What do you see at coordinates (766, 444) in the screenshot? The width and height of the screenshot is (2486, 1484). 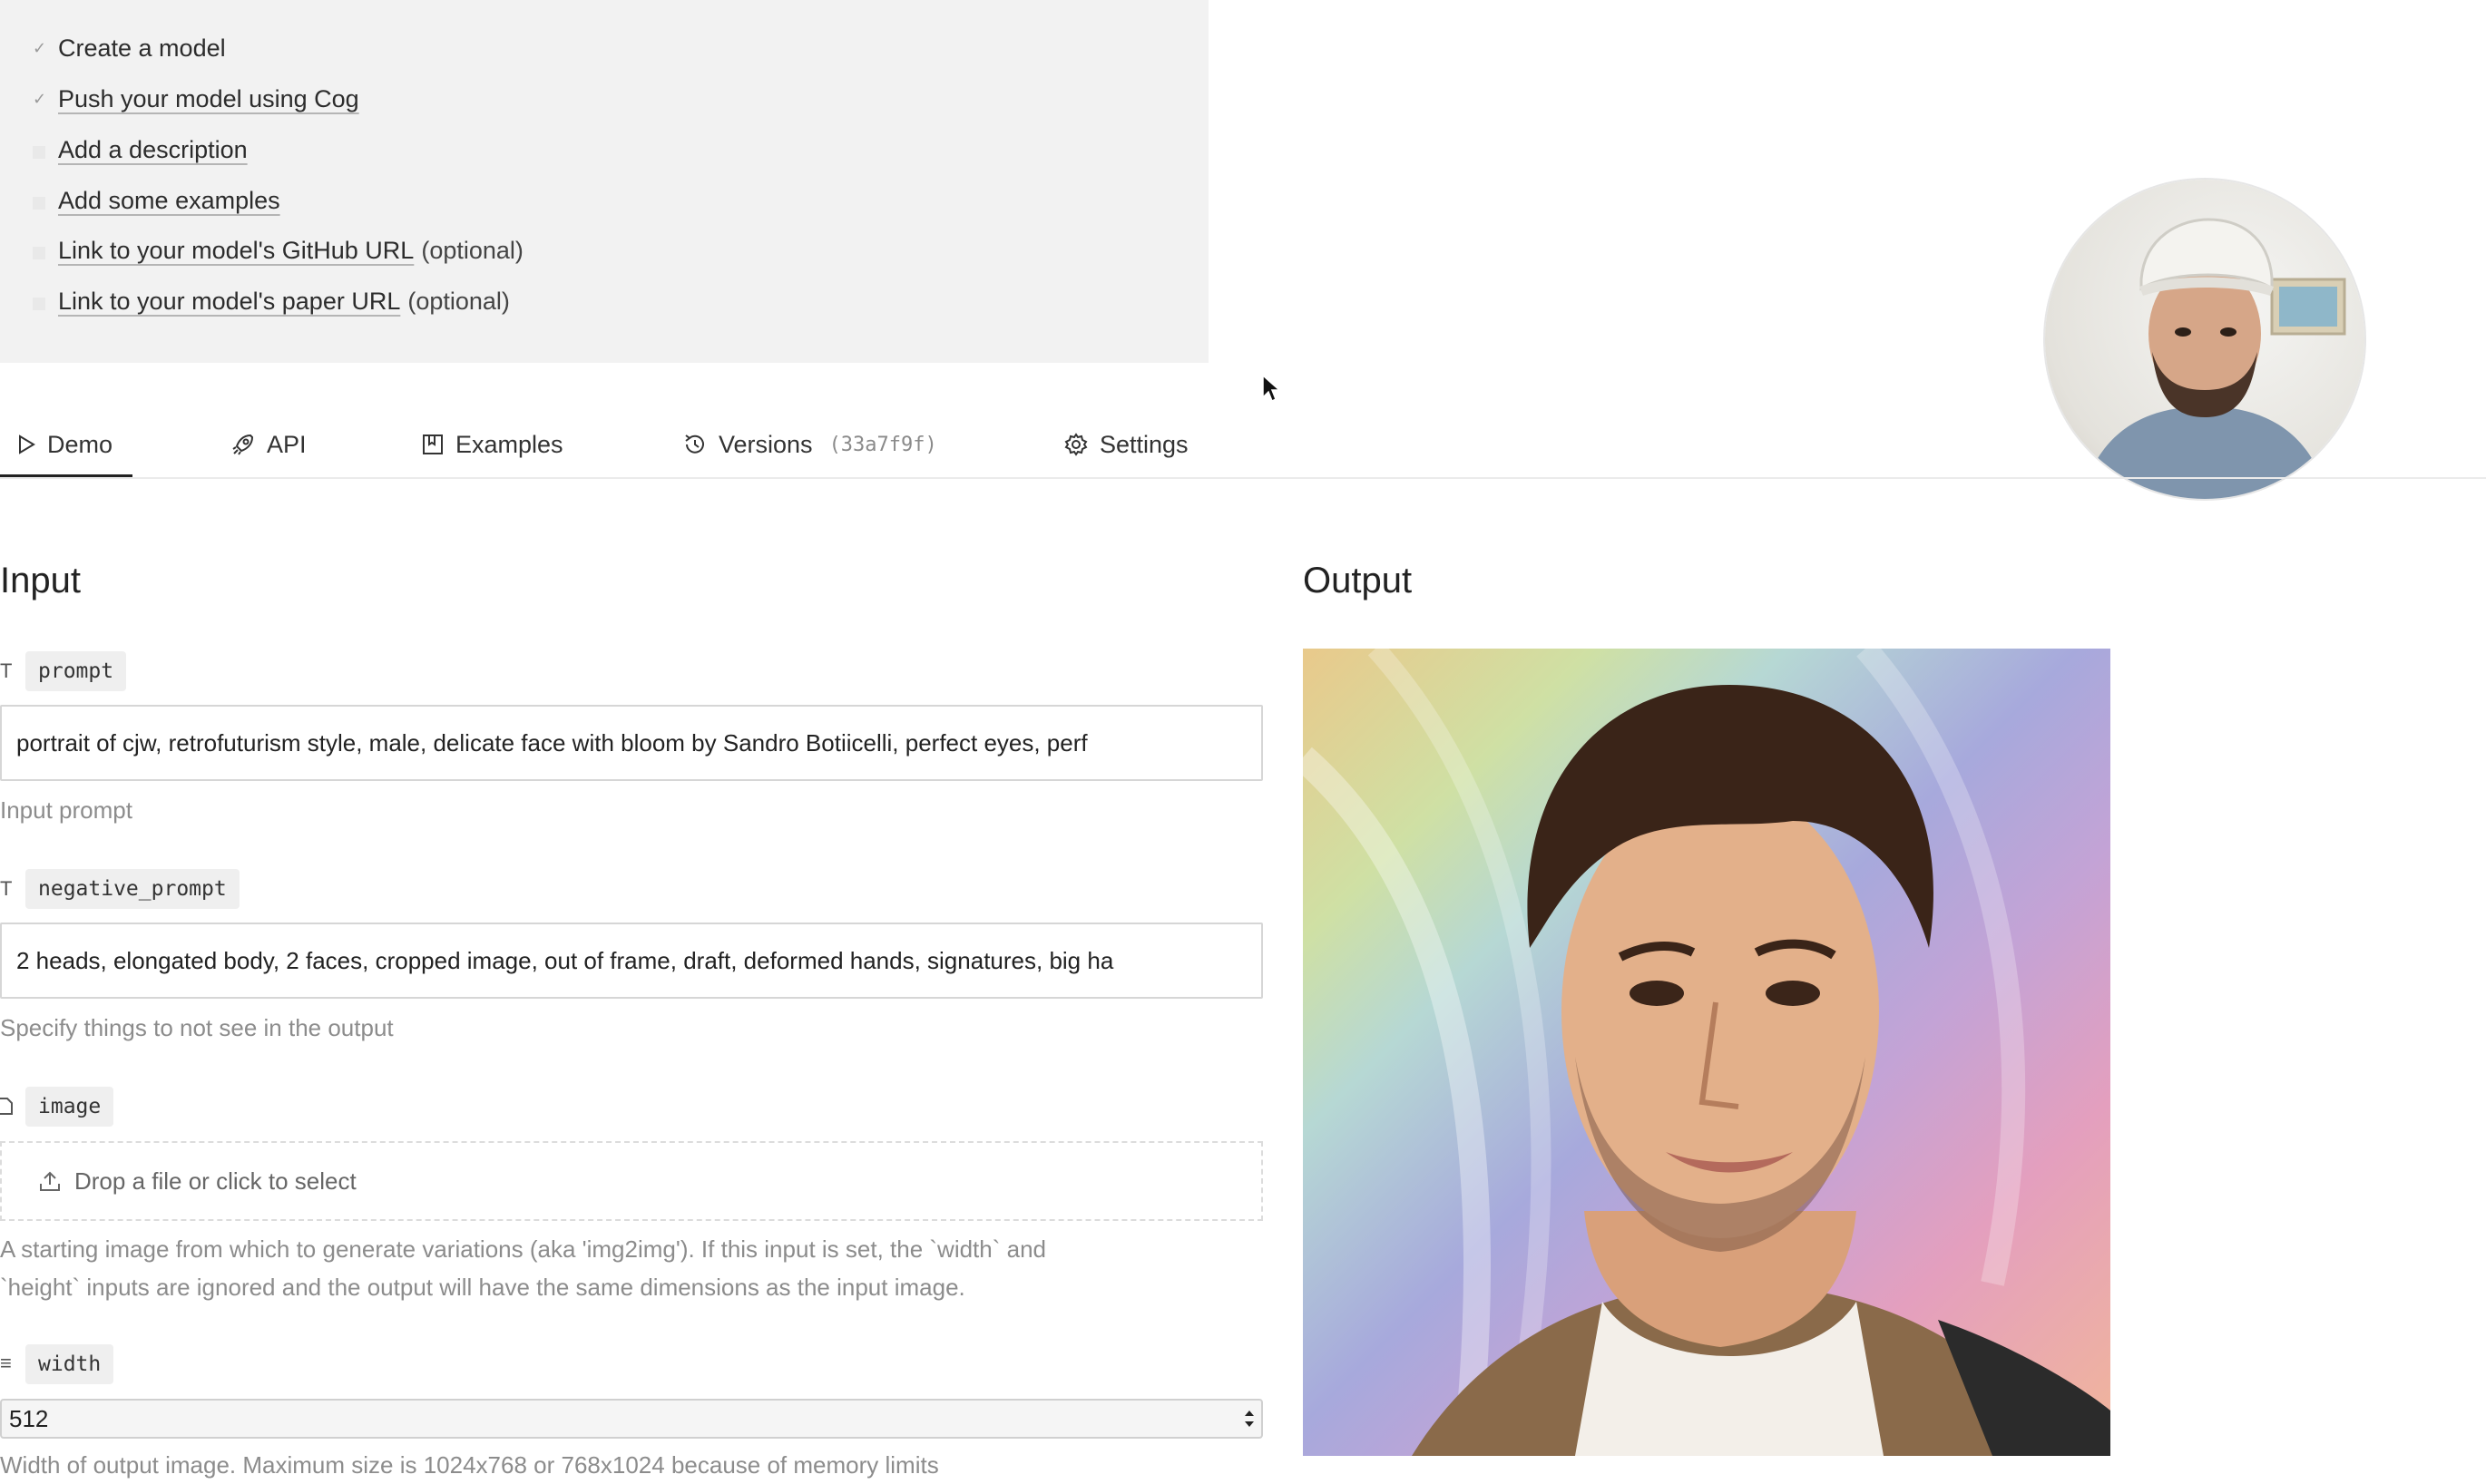 I see `tab-label: Versions` at bounding box center [766, 444].